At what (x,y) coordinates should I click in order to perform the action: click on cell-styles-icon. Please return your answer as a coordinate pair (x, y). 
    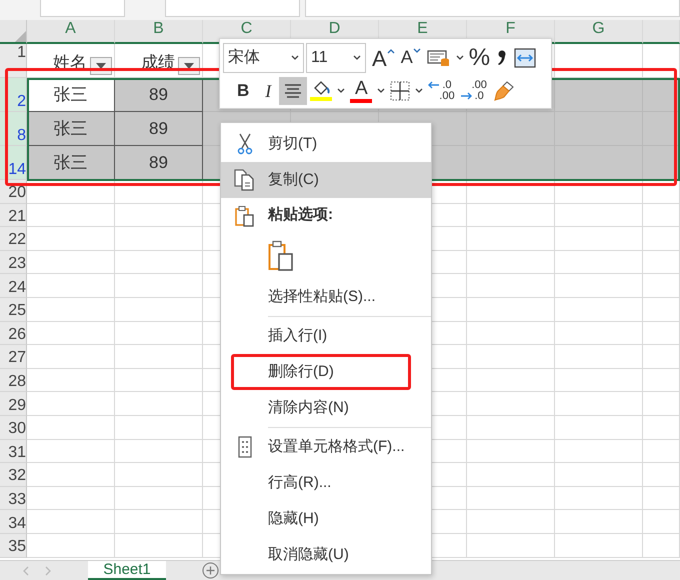
    Looking at the image, I should click on (438, 58).